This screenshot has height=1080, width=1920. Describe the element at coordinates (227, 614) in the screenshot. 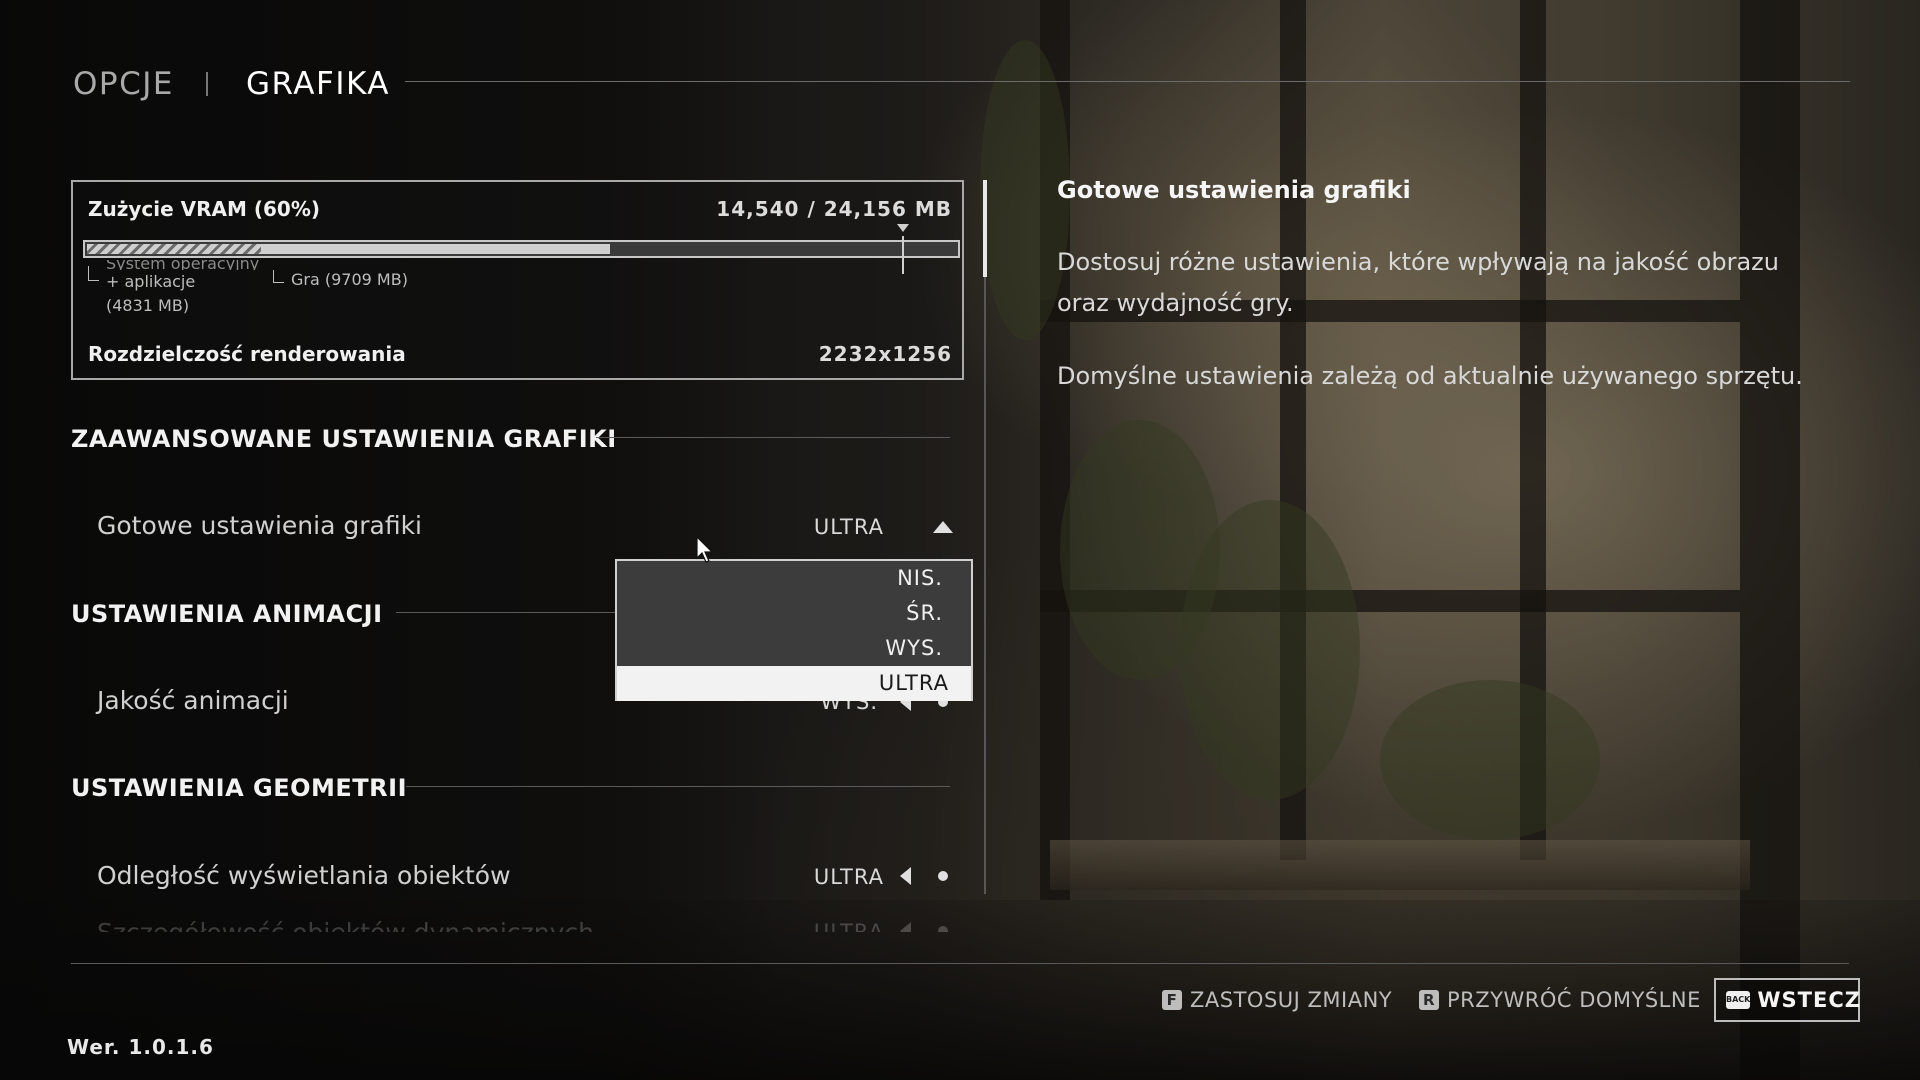

I see `section-animation: USTAWIENIA ANIMACJI` at that location.